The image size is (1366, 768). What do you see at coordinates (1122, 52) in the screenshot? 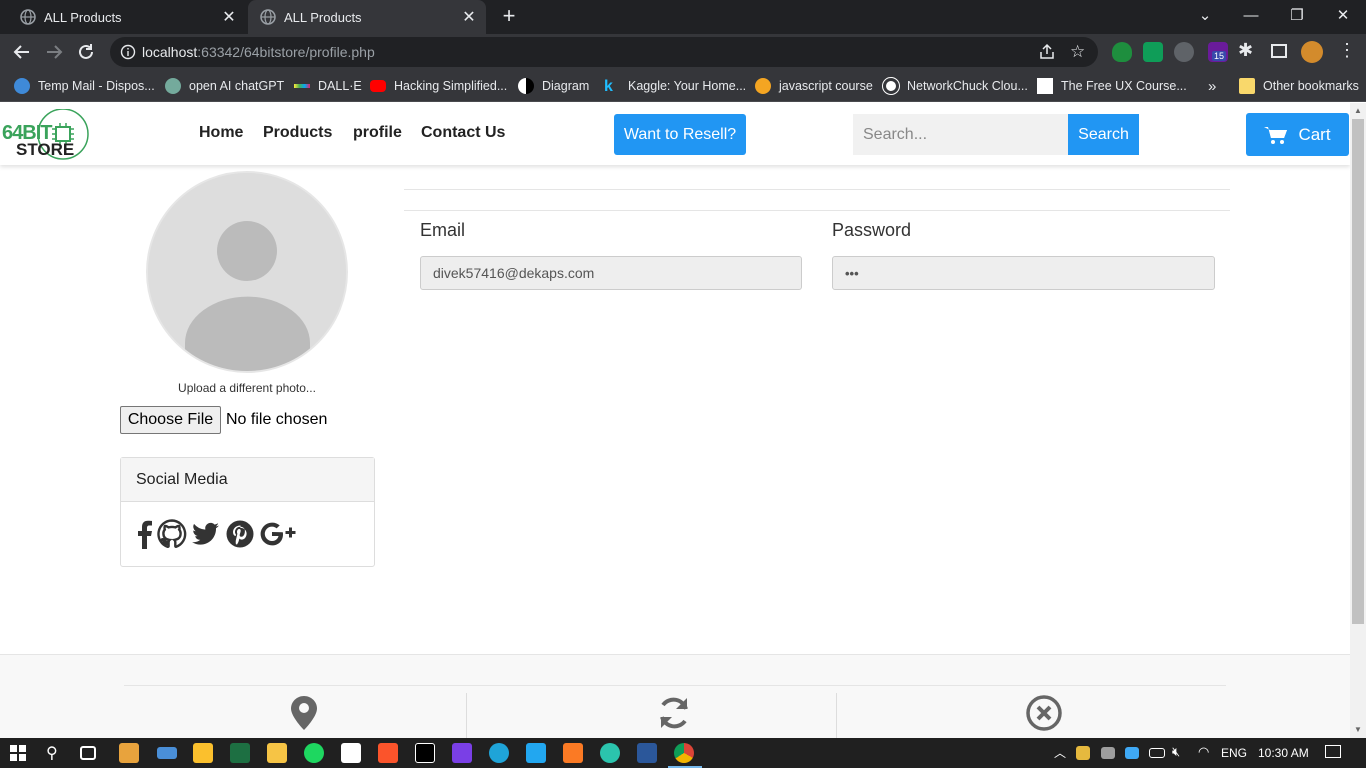
I see `shield-extension-icon` at bounding box center [1122, 52].